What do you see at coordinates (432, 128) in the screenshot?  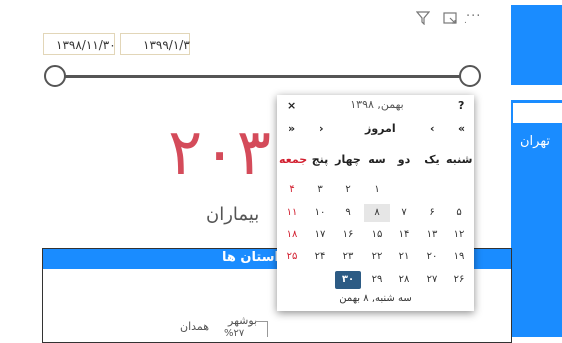 I see `prev-month-button: ‹` at bounding box center [432, 128].